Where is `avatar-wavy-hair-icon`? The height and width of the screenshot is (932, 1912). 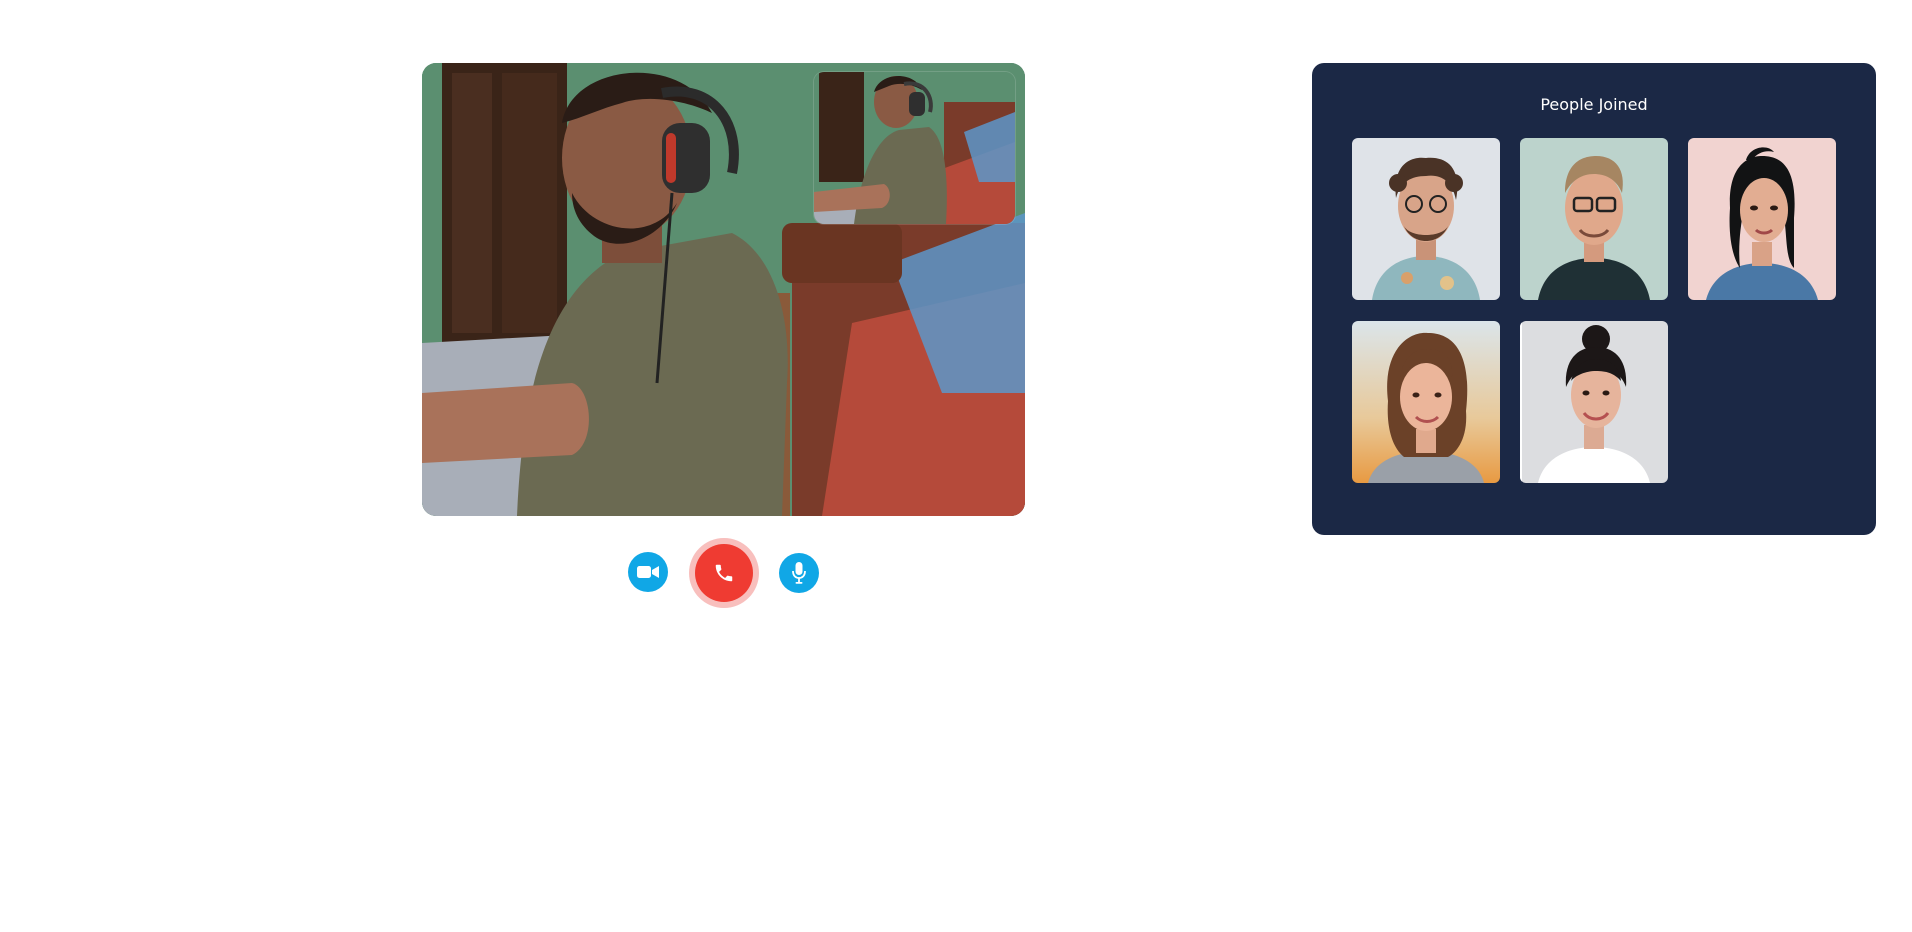
avatar-wavy-hair-icon is located at coordinates (1426, 402).